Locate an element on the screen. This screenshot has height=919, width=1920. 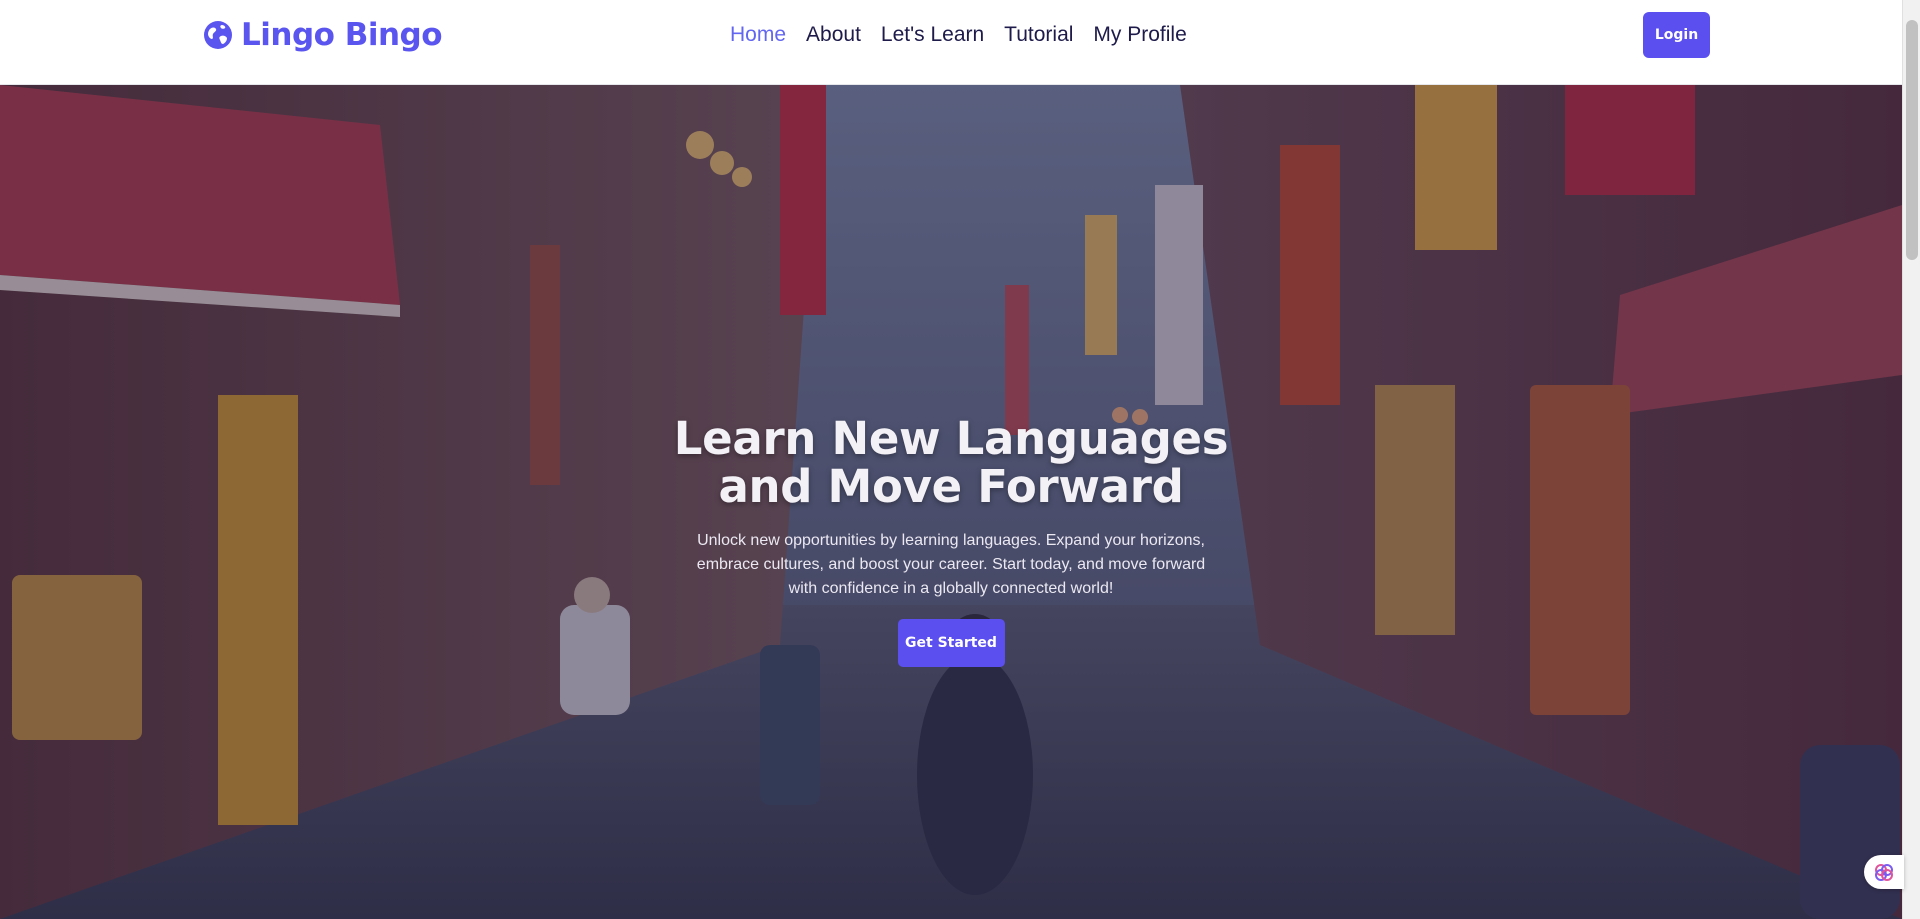
brand-logo: Lingo Bingo is located at coordinates (323, 35).